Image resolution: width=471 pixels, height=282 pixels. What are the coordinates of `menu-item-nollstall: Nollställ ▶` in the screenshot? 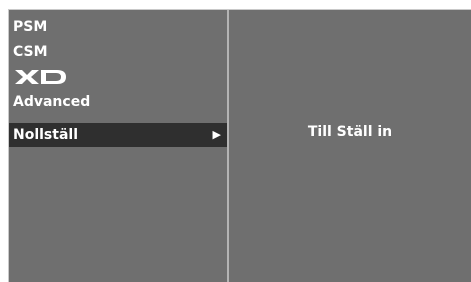 It's located at (118, 135).